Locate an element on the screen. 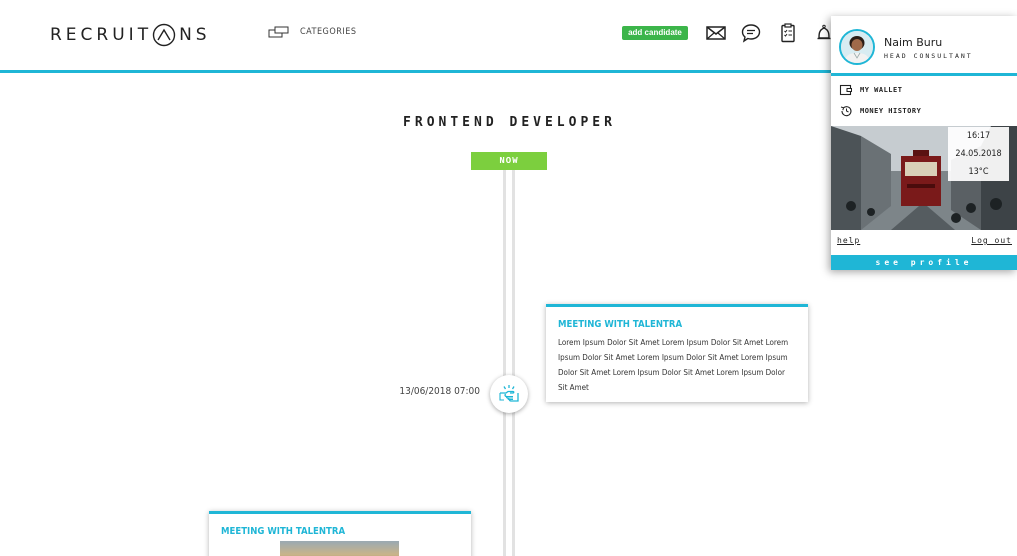 The width and height of the screenshot is (1017, 556). menu-item-my-wallet: MY WALLET is located at coordinates (870, 90).